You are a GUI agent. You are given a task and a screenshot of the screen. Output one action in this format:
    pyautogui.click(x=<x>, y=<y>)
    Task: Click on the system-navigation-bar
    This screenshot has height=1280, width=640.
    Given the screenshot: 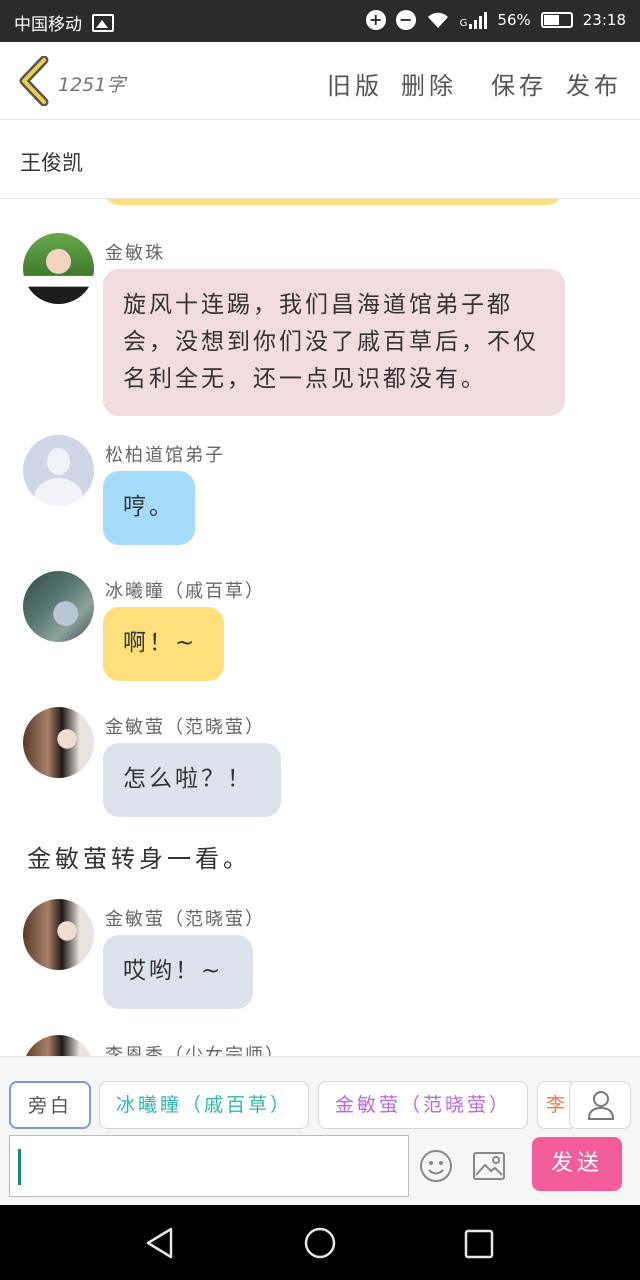 What is the action you would take?
    pyautogui.click(x=320, y=1242)
    